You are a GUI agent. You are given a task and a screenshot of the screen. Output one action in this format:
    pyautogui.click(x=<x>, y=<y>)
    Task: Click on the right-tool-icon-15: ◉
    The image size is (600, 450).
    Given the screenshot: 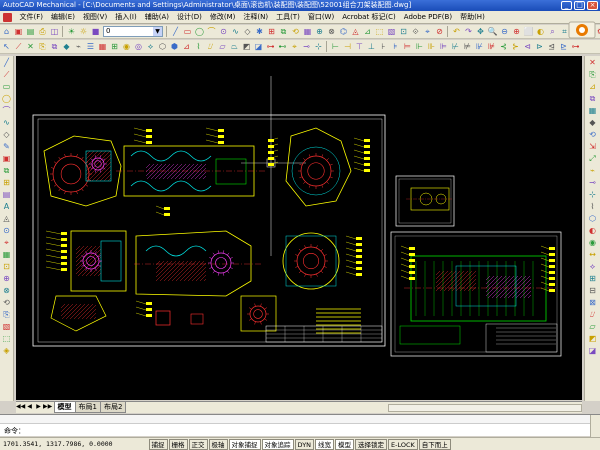 What is the action you would take?
    pyautogui.click(x=592, y=242)
    